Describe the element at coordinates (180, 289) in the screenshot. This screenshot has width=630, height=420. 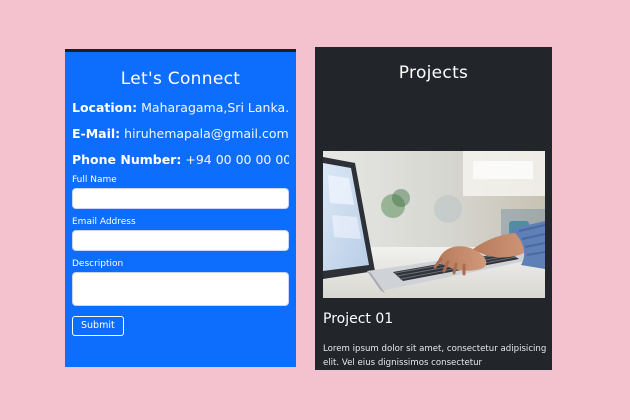
I see `description-textarea` at that location.